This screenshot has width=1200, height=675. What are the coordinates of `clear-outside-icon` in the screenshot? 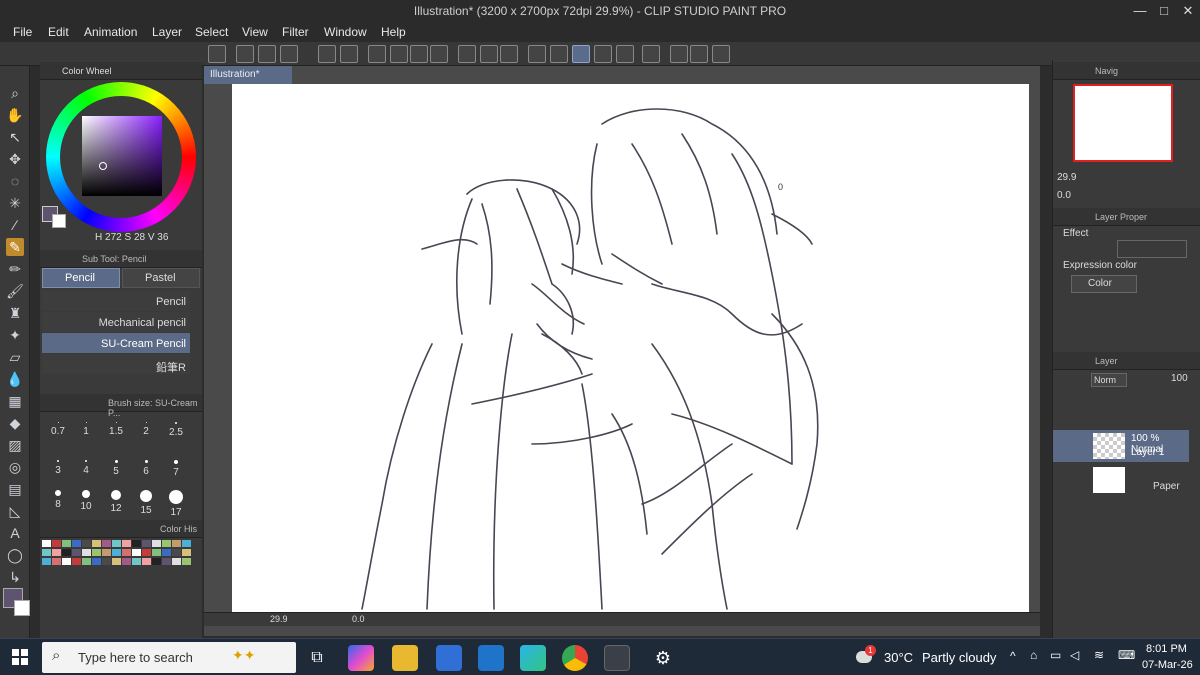 It's located at (399, 54).